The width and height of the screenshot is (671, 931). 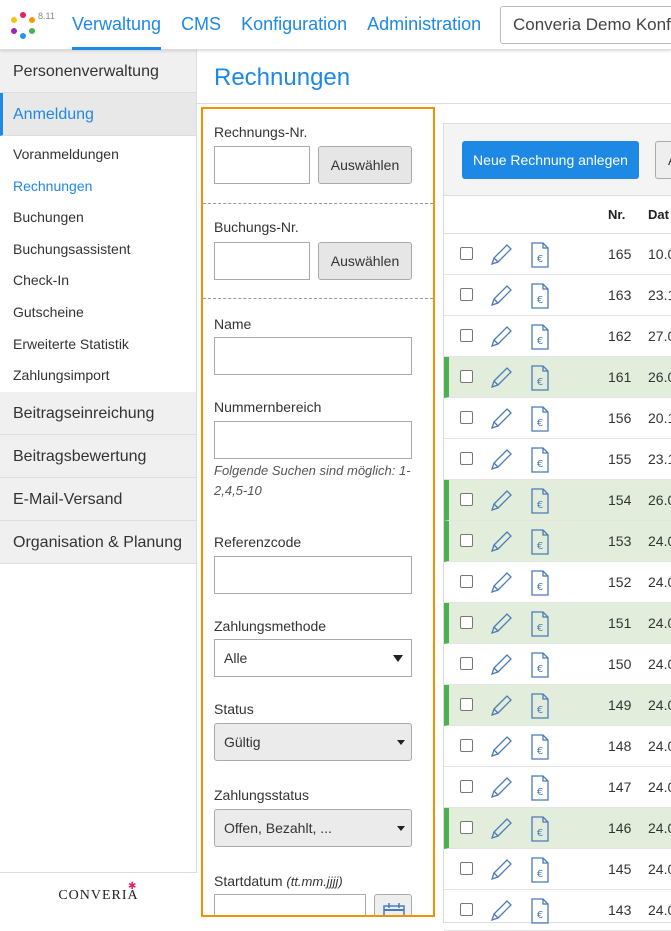 I want to click on conference-selector: Converia Demo Konf, so click(x=585, y=25).